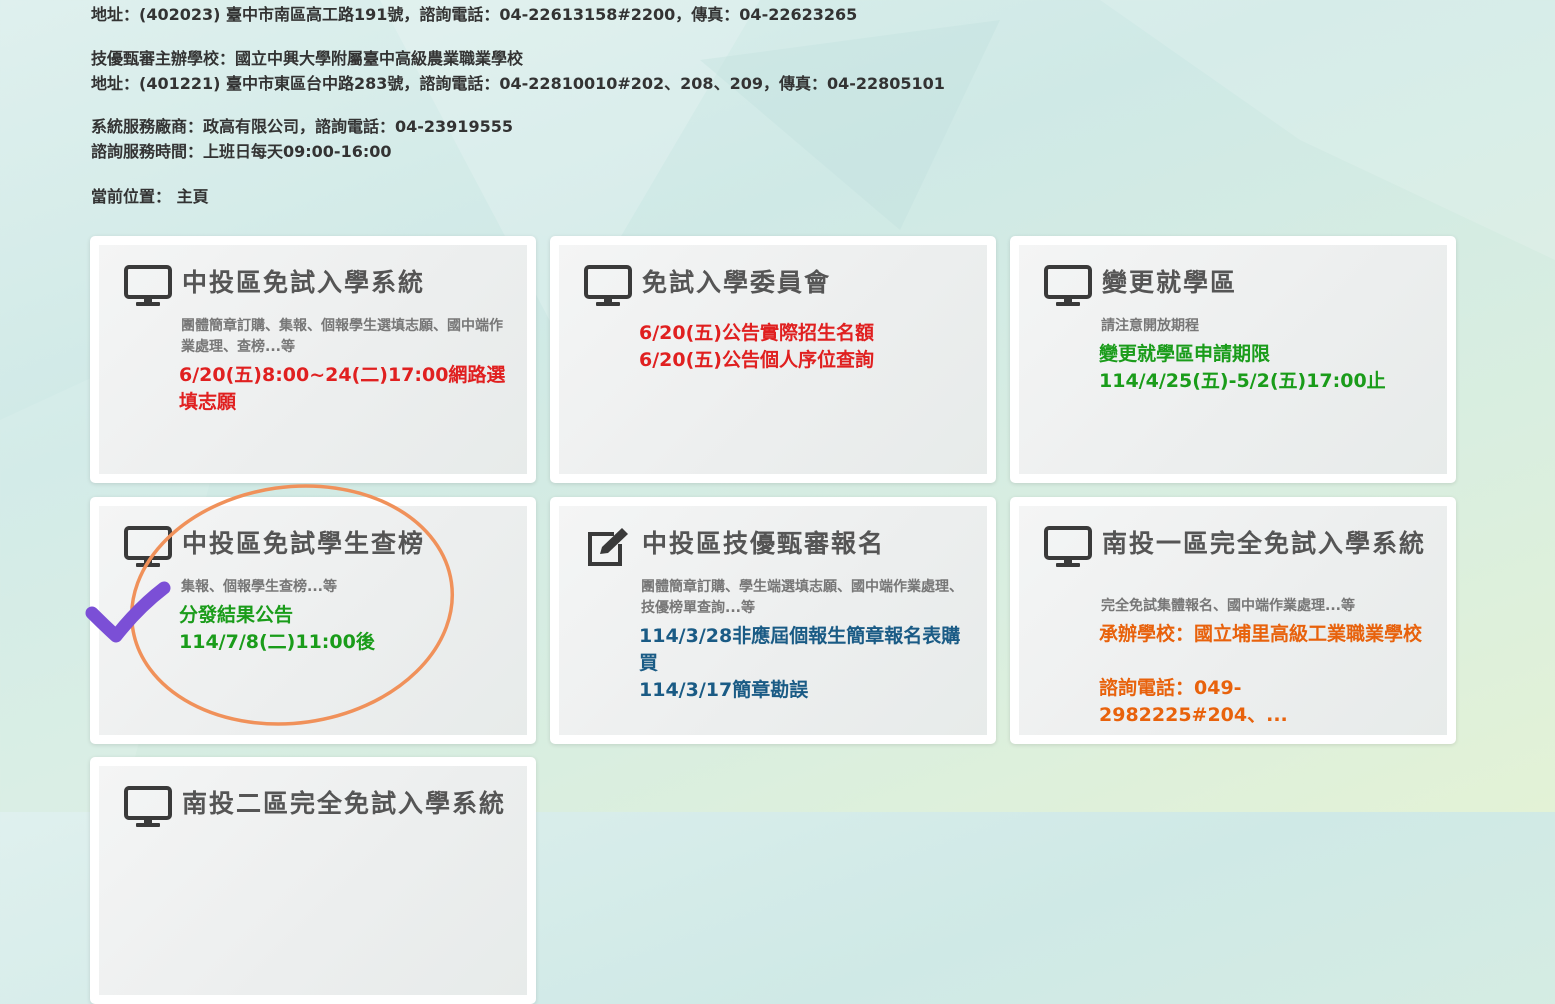  Describe the element at coordinates (724, 690) in the screenshot. I see `card-notice-2: 114/3/17簡章勘誤` at that location.